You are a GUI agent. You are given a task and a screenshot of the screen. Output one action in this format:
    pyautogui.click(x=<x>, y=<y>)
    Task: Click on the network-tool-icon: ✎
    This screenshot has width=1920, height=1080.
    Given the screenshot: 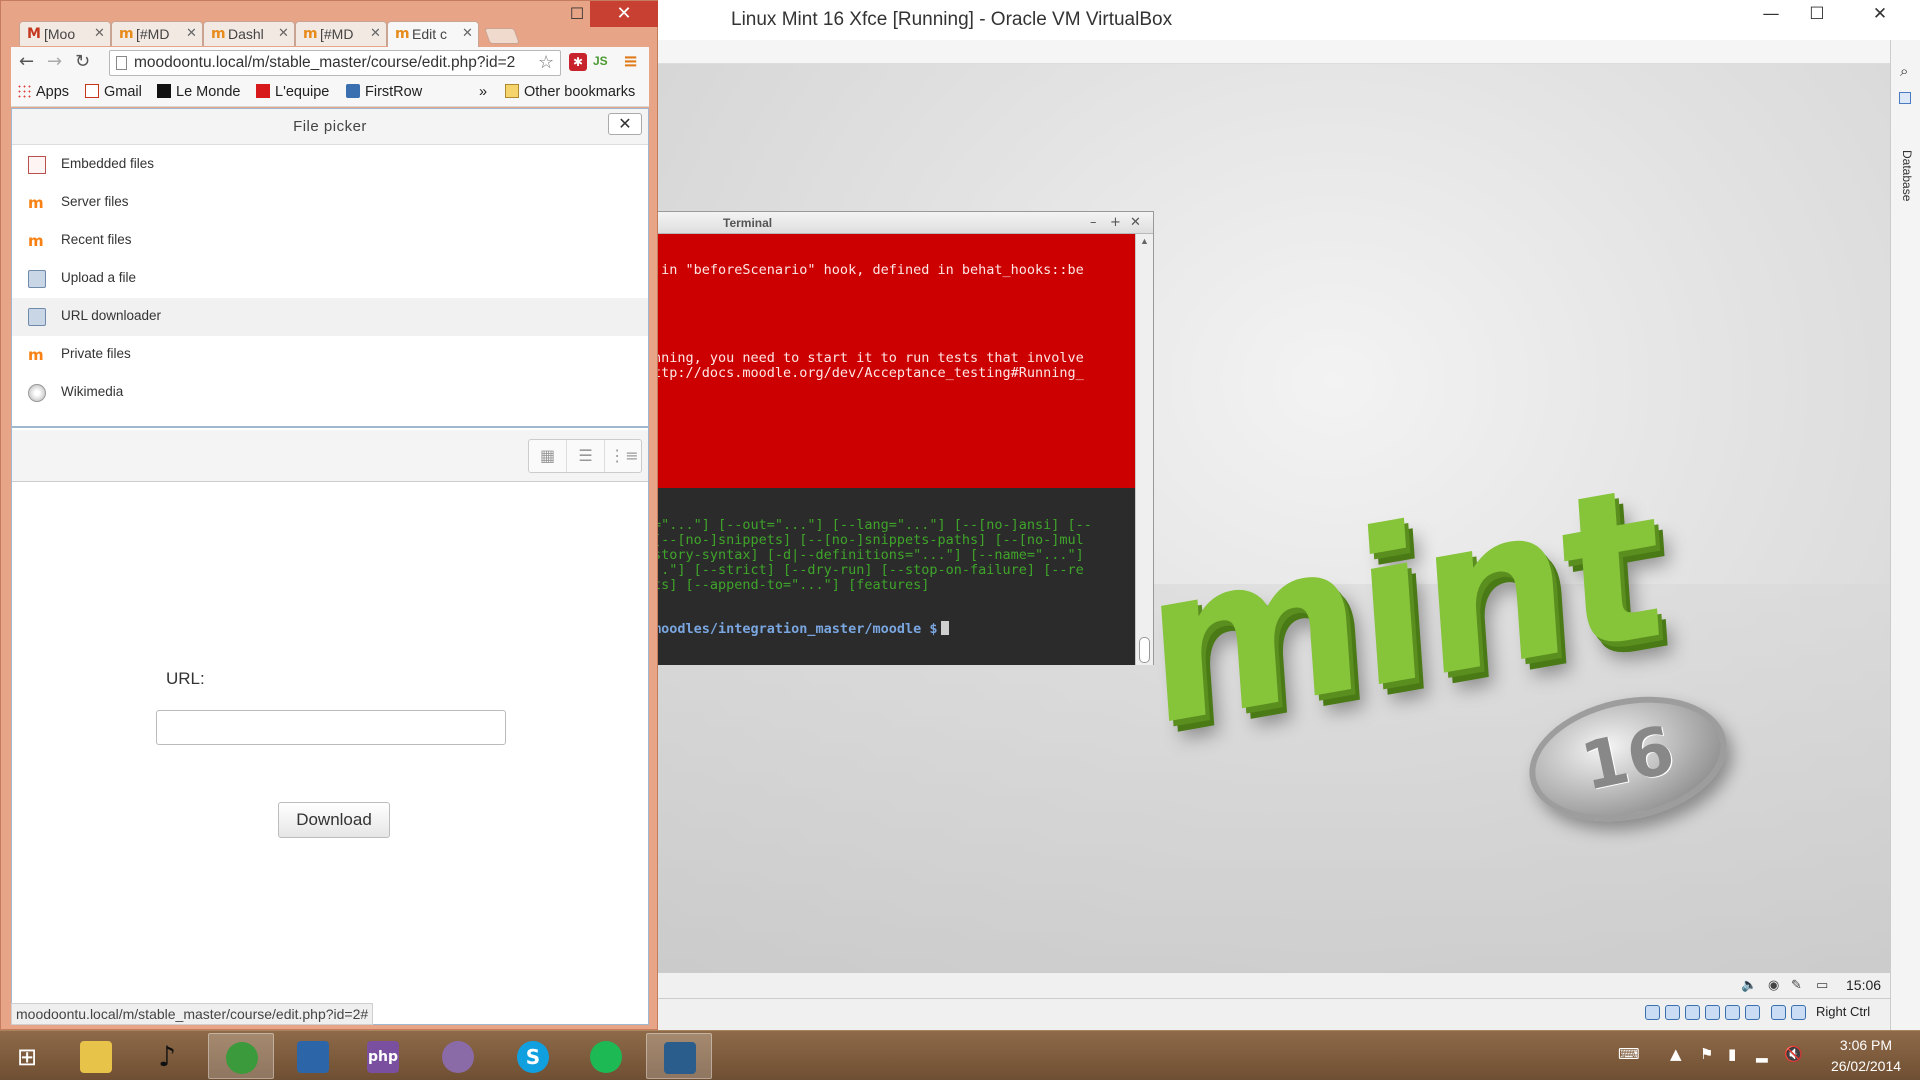 What is the action you would take?
    pyautogui.click(x=1796, y=985)
    